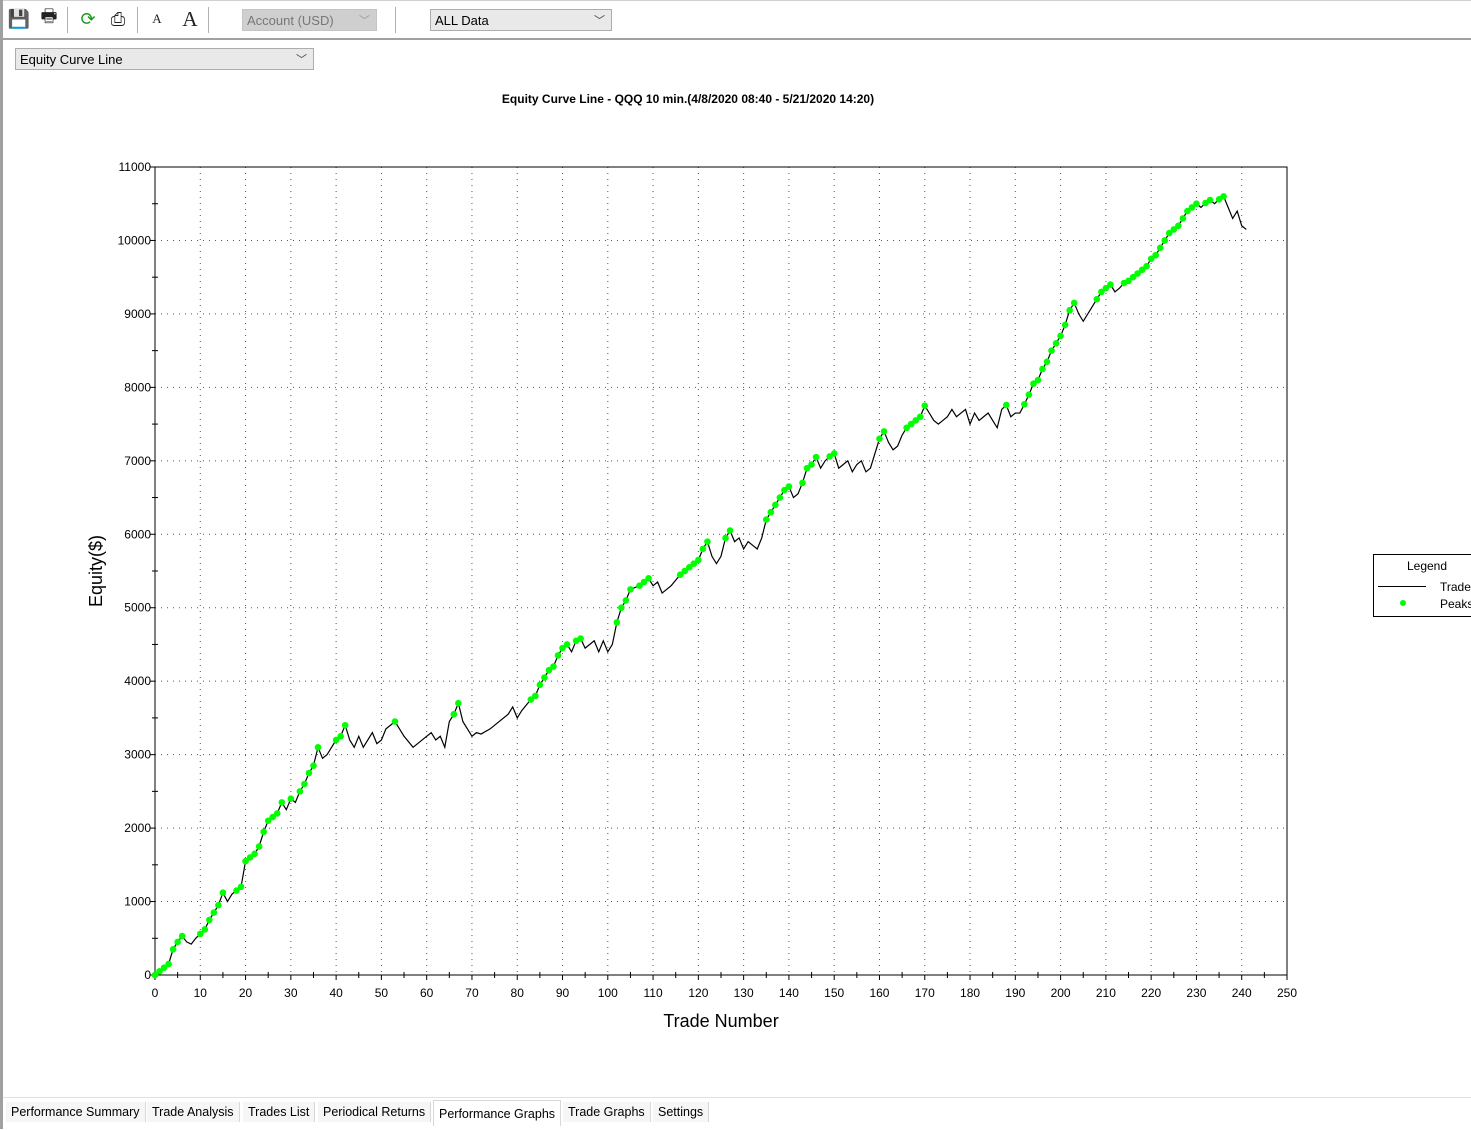 This screenshot has height=1130, width=1471. I want to click on x-tick-label: 180, so click(970, 993).